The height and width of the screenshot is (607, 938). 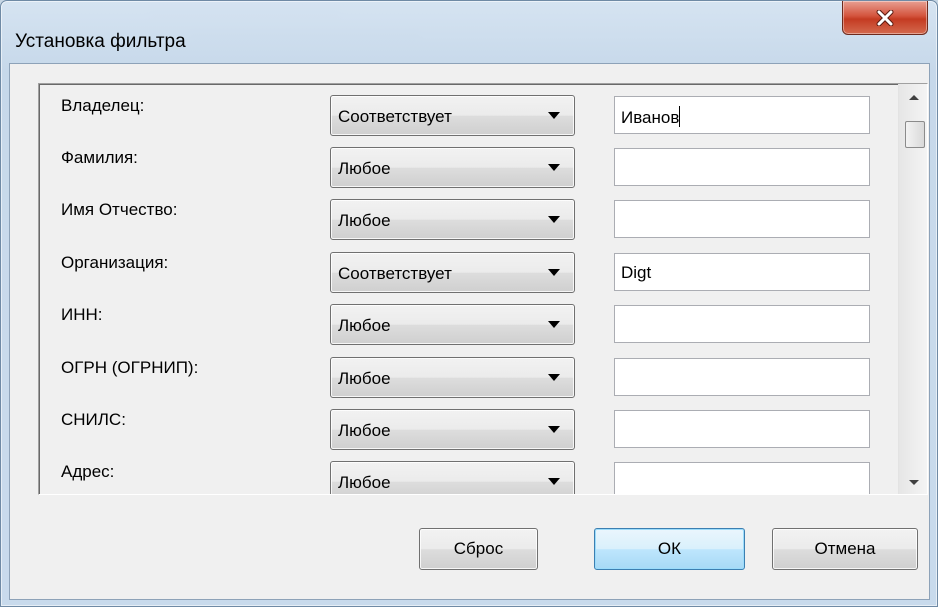 What do you see at coordinates (93, 419) in the screenshot?
I see `filter-label: СНИЛС:` at bounding box center [93, 419].